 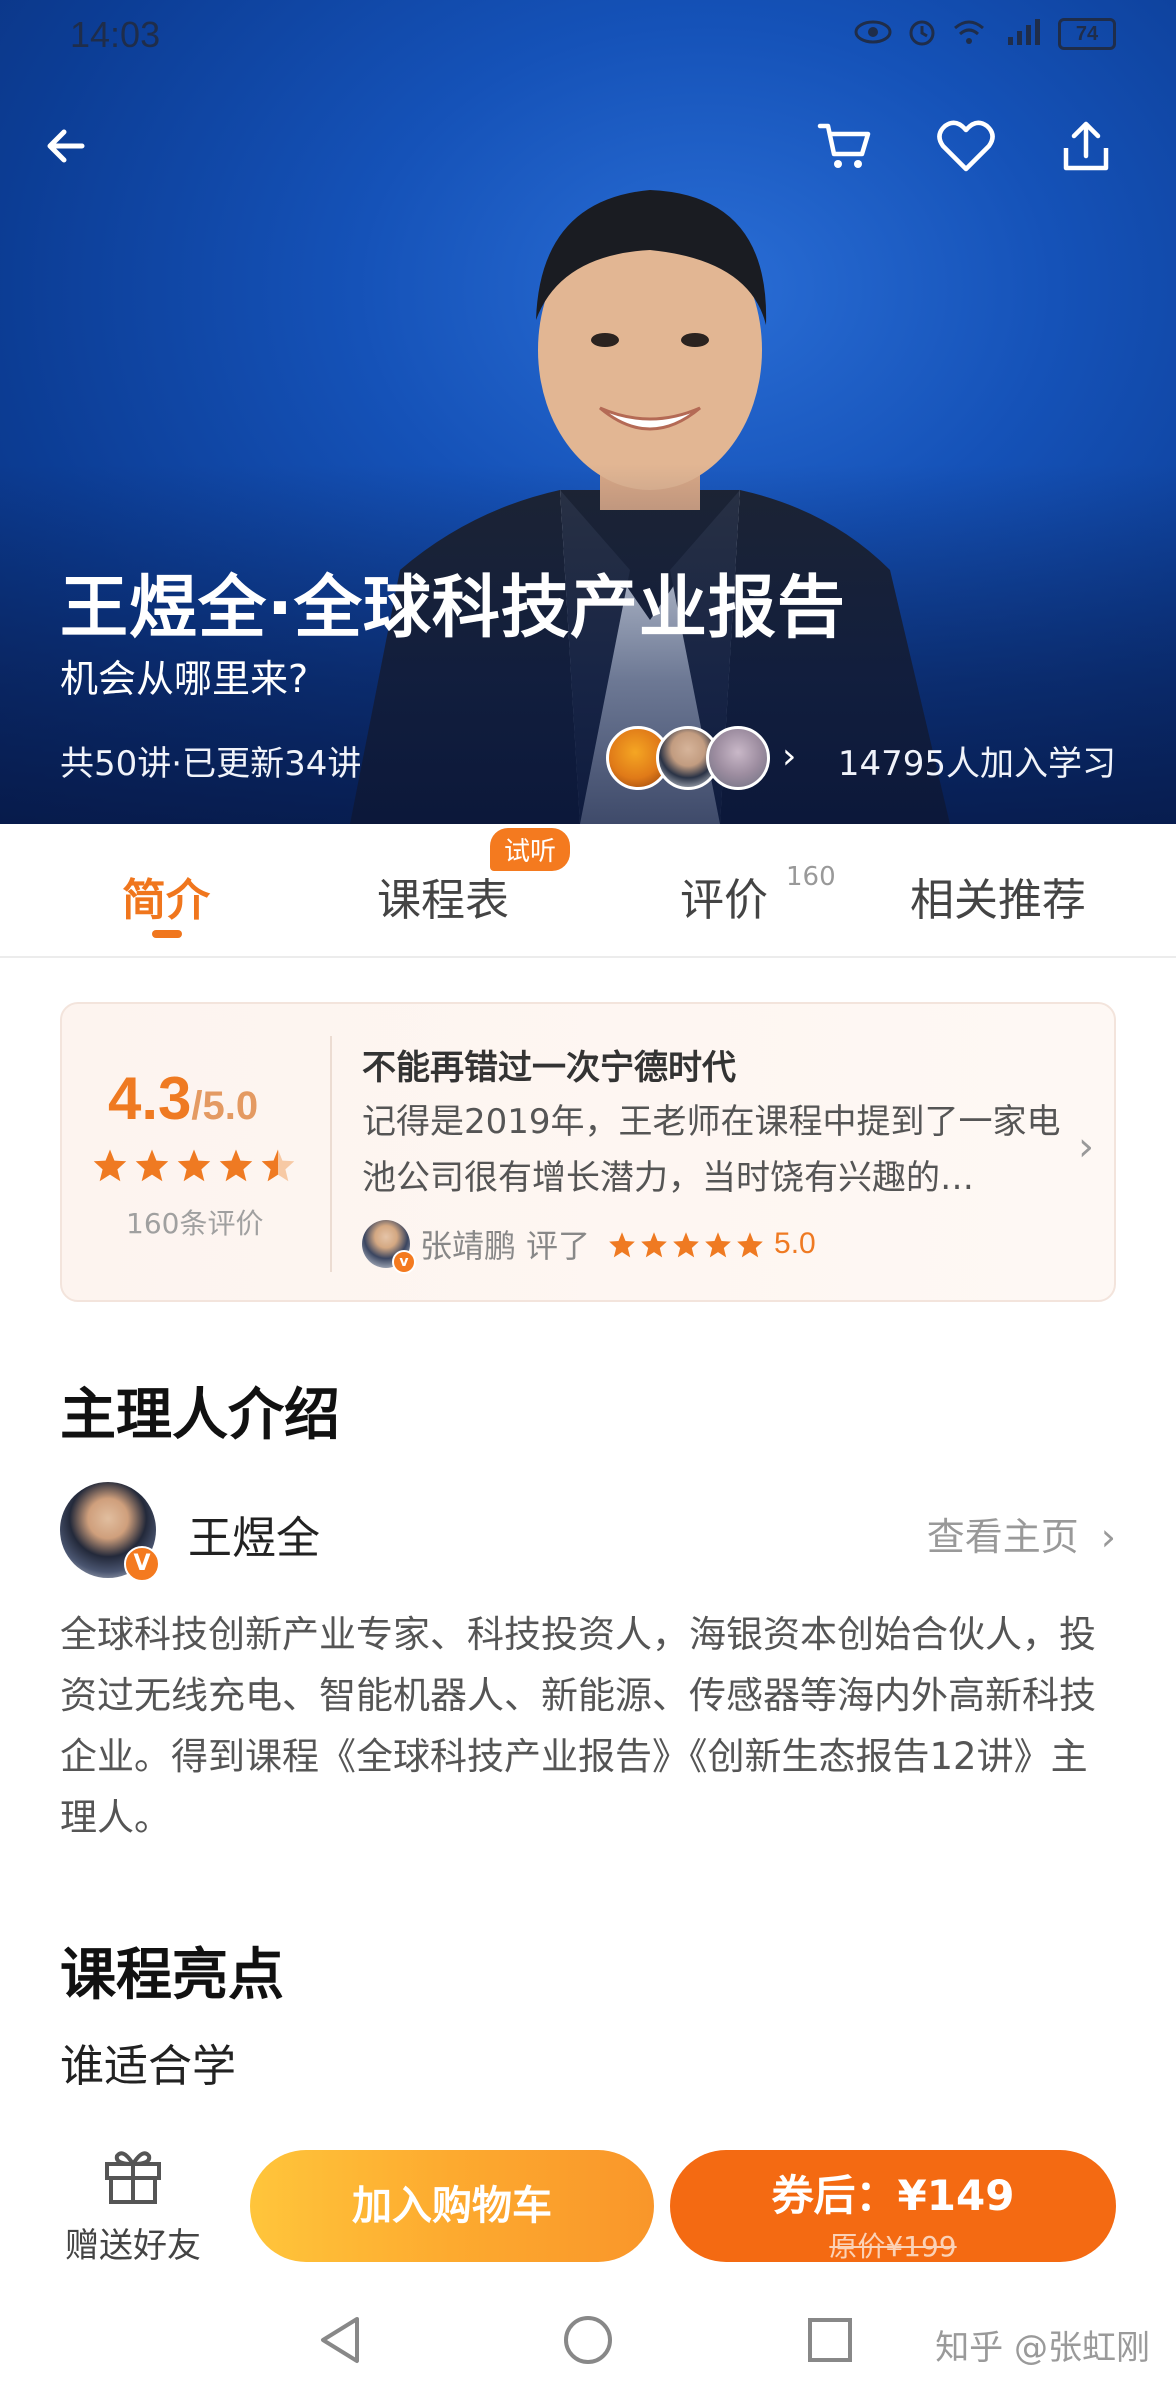 I want to click on host-avatar: V, so click(x=110, y=1532).